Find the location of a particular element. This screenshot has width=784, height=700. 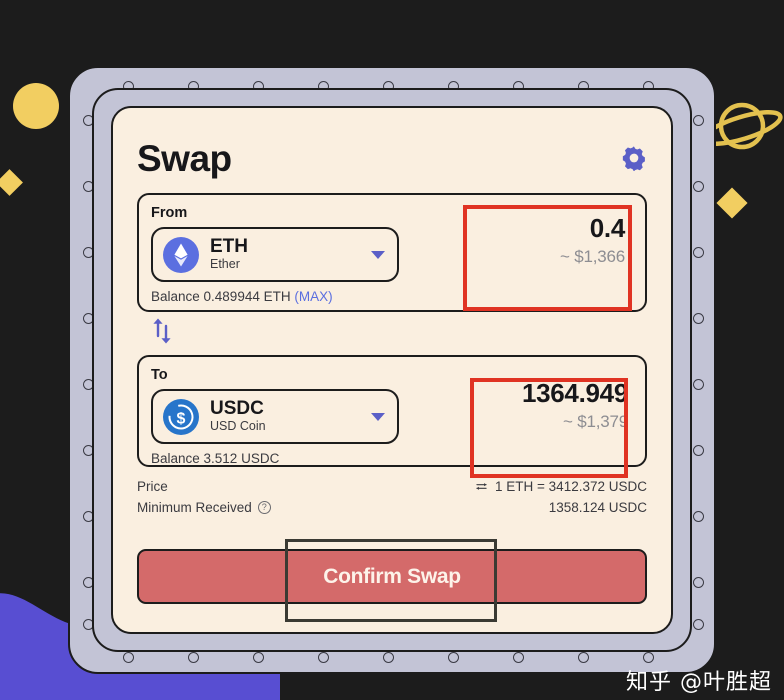

price-value: 1 ETH = 3412.372 USDC is located at coordinates (571, 486).